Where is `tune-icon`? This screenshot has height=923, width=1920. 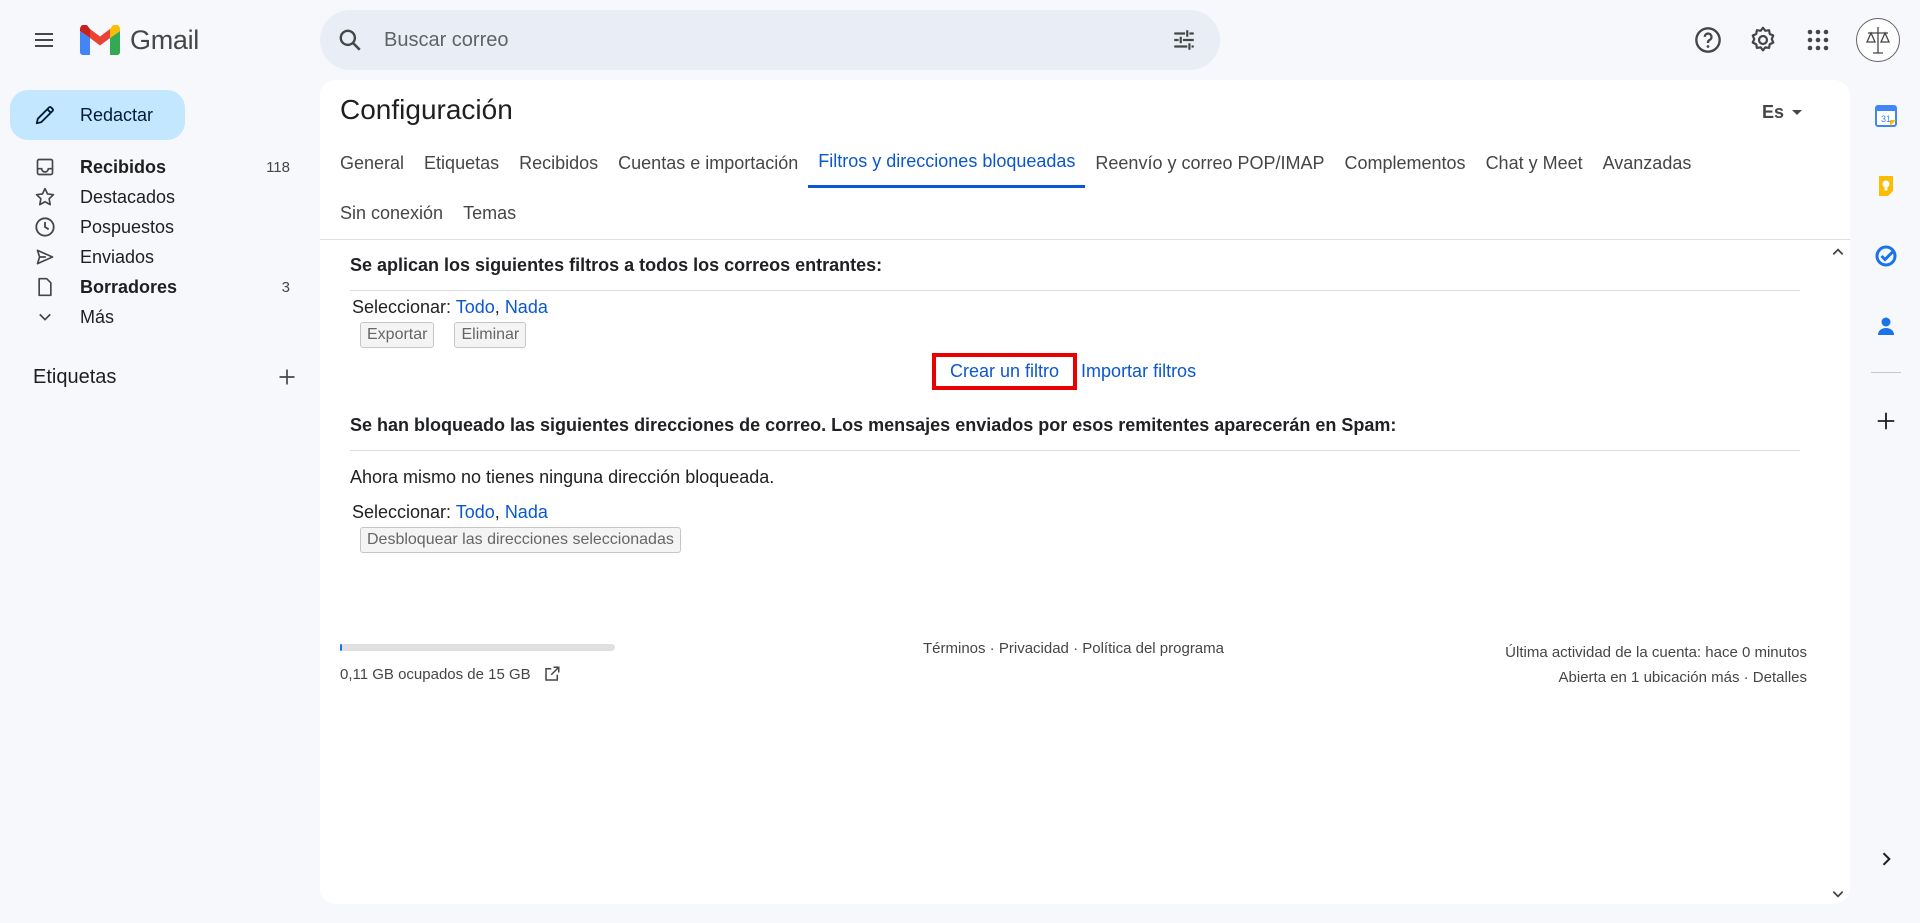
tune-icon is located at coordinates (1184, 40).